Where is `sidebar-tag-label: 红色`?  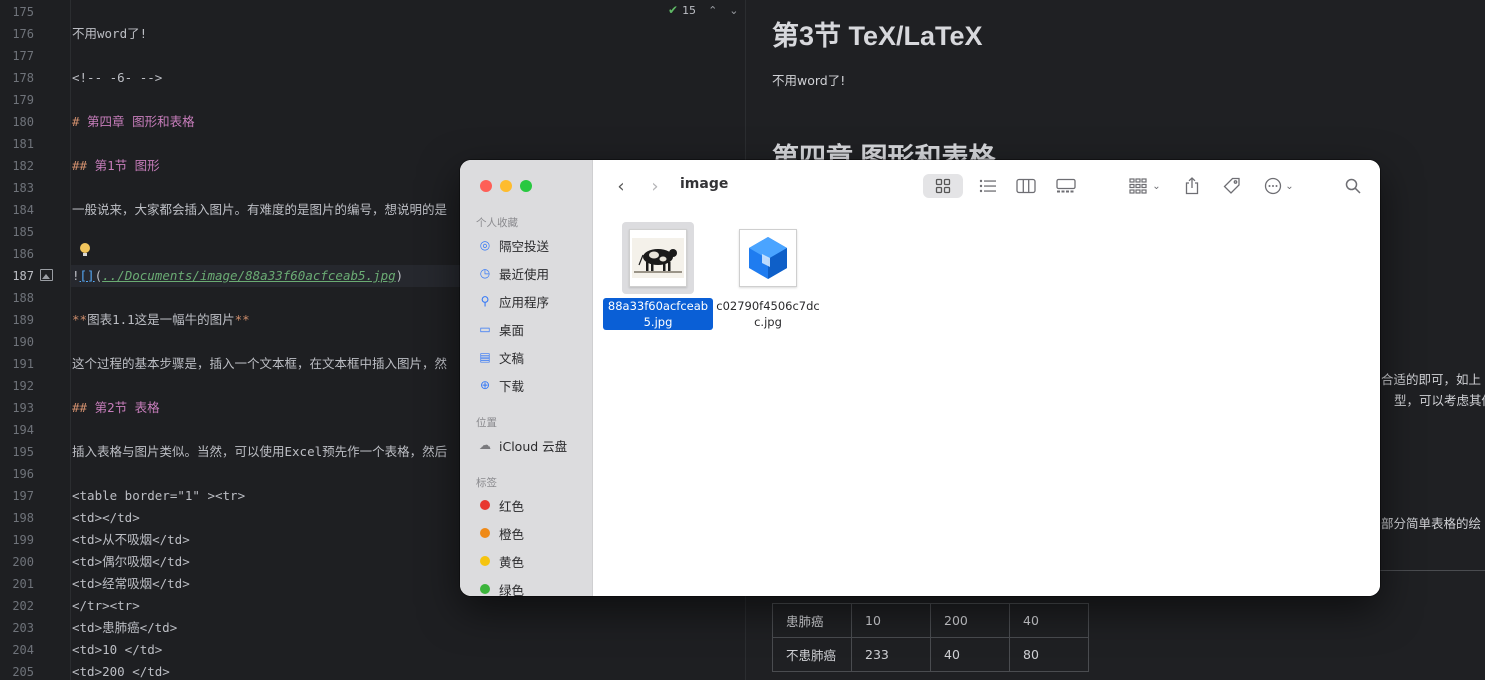
sidebar-tag-label: 红色 is located at coordinates (512, 506).